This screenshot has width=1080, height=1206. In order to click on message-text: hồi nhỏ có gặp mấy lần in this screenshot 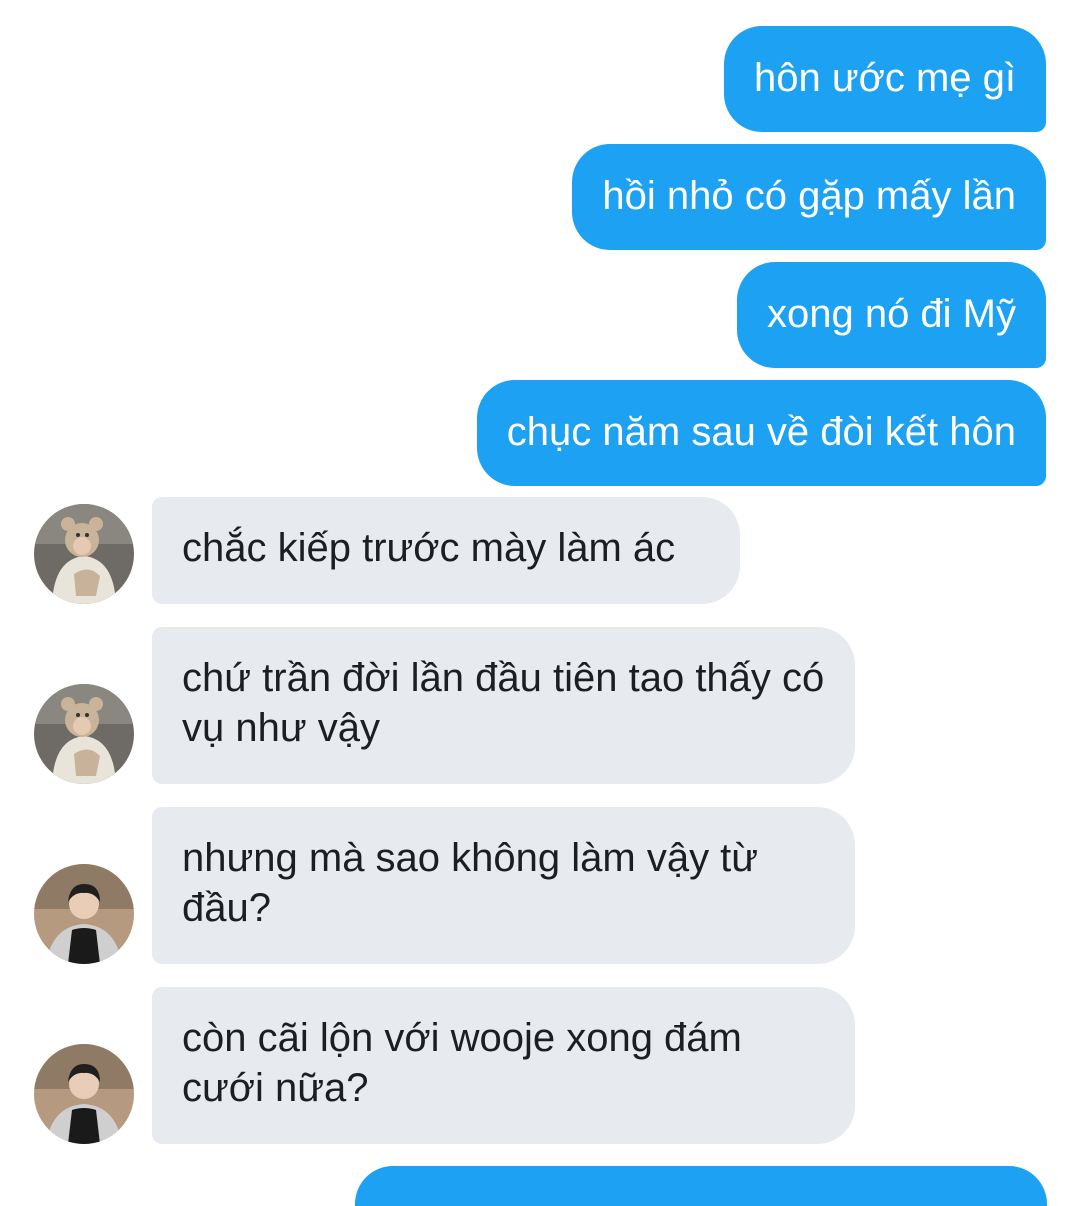, I will do `click(809, 196)`.